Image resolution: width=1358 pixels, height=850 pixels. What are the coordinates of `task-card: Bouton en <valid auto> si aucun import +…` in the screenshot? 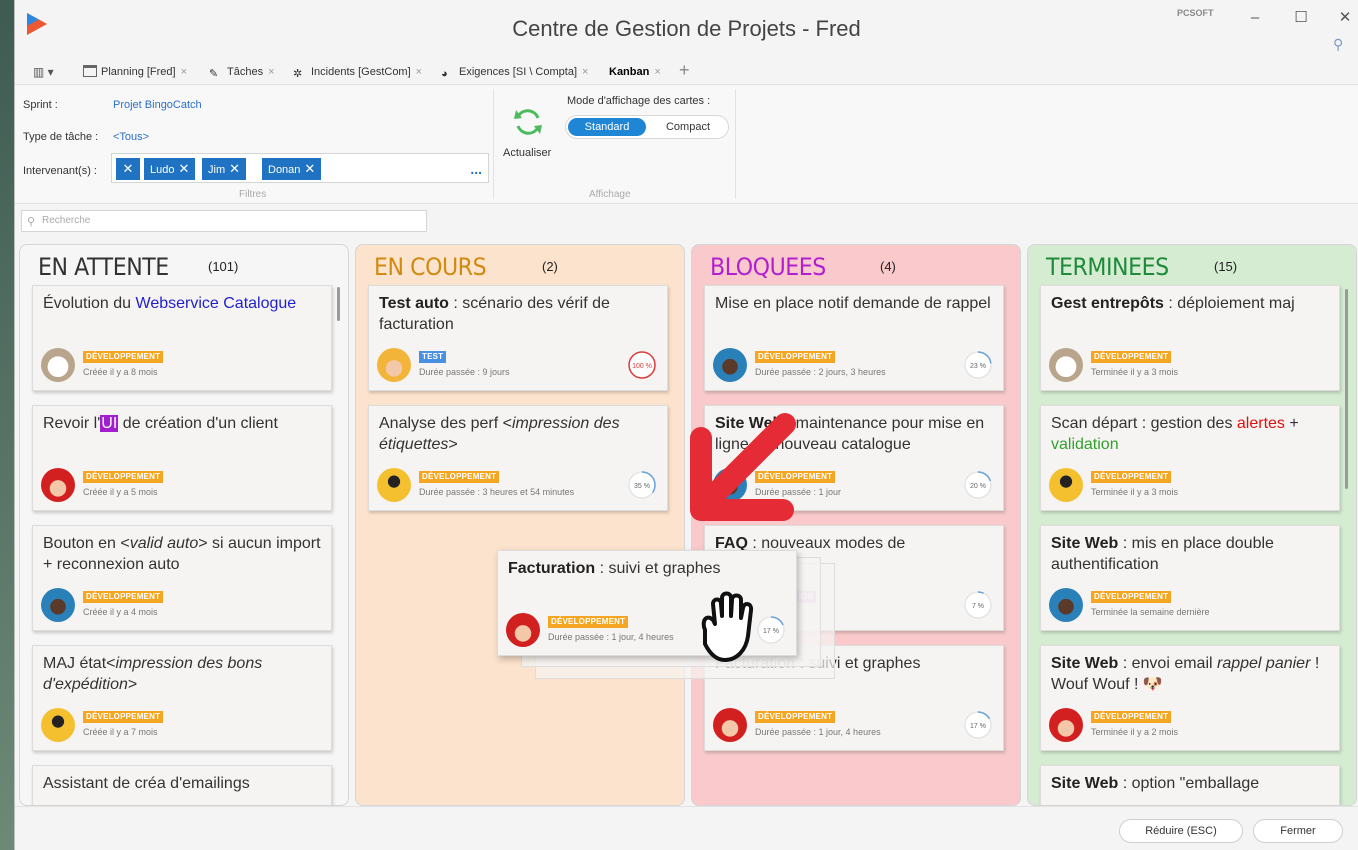 It's located at (182, 578).